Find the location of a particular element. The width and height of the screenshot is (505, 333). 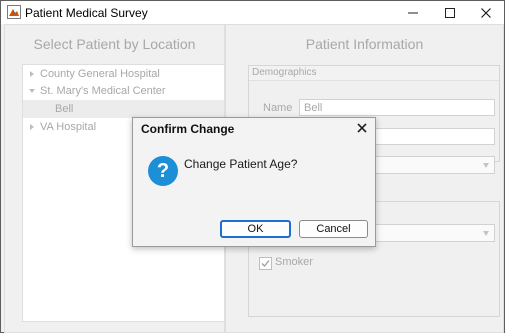

tree-node-st-marys: St. Mary's Medical Center is located at coordinates (123, 91).